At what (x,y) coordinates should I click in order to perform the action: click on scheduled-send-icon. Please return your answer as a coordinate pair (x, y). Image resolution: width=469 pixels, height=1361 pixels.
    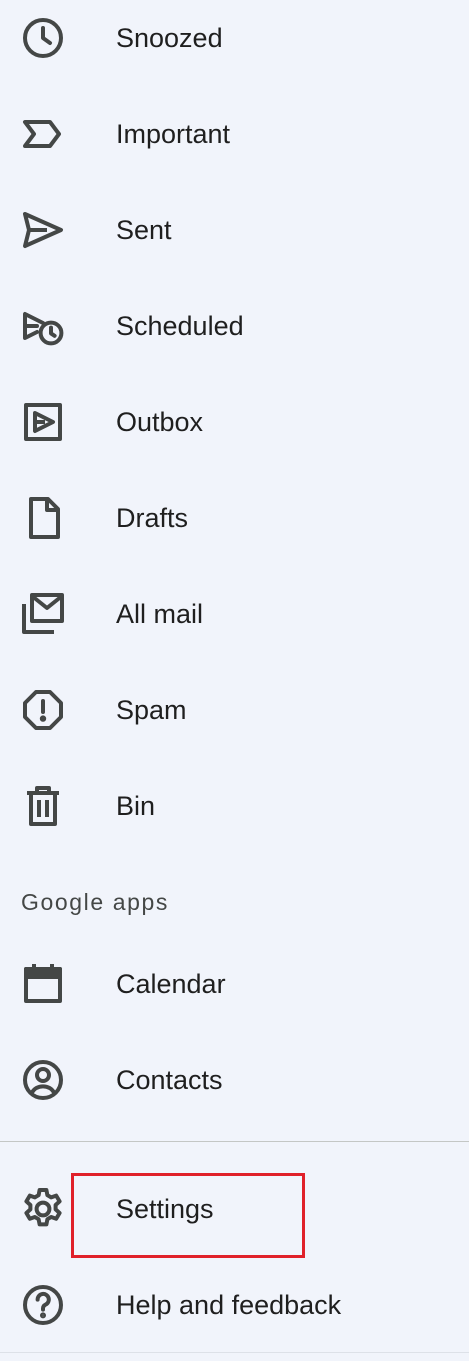
    Looking at the image, I should click on (43, 326).